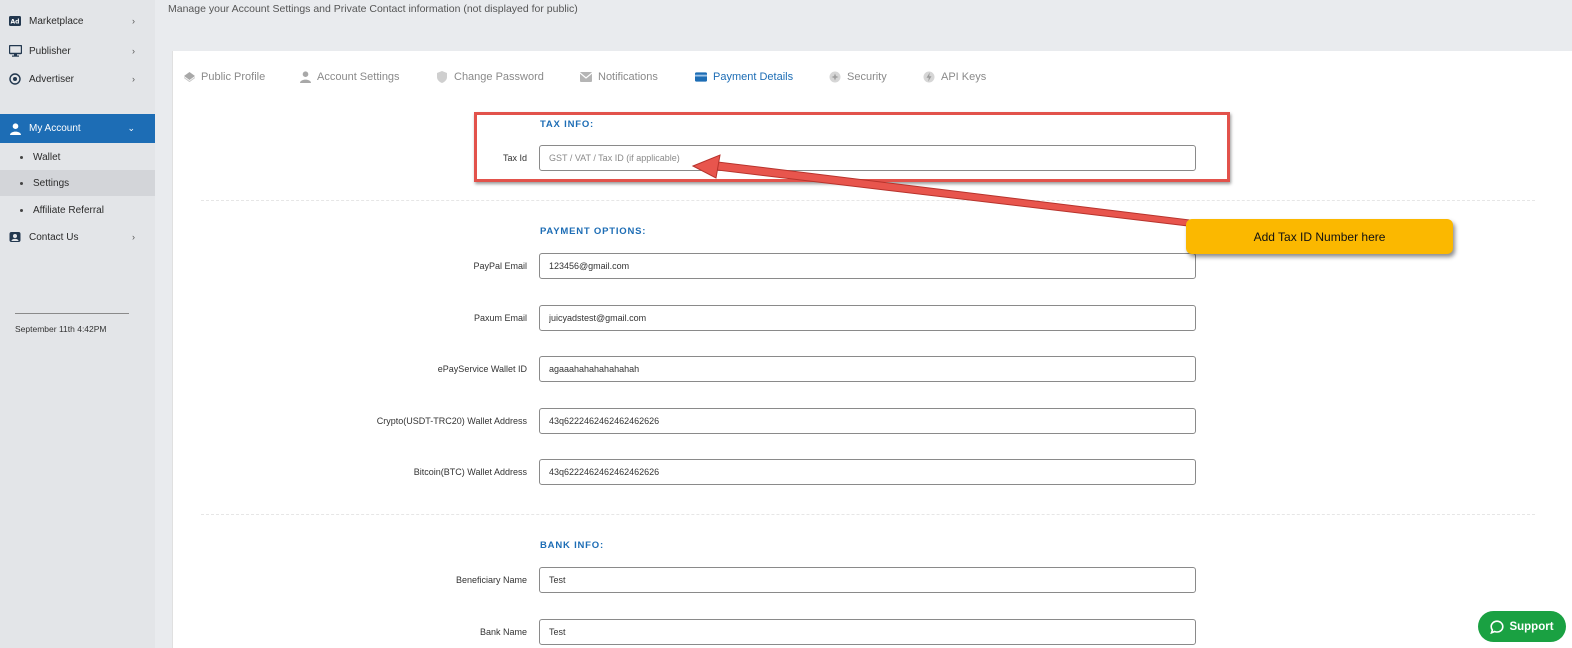 The image size is (1572, 648). Describe the element at coordinates (867, 77) in the screenshot. I see `tab-label: Security` at that location.